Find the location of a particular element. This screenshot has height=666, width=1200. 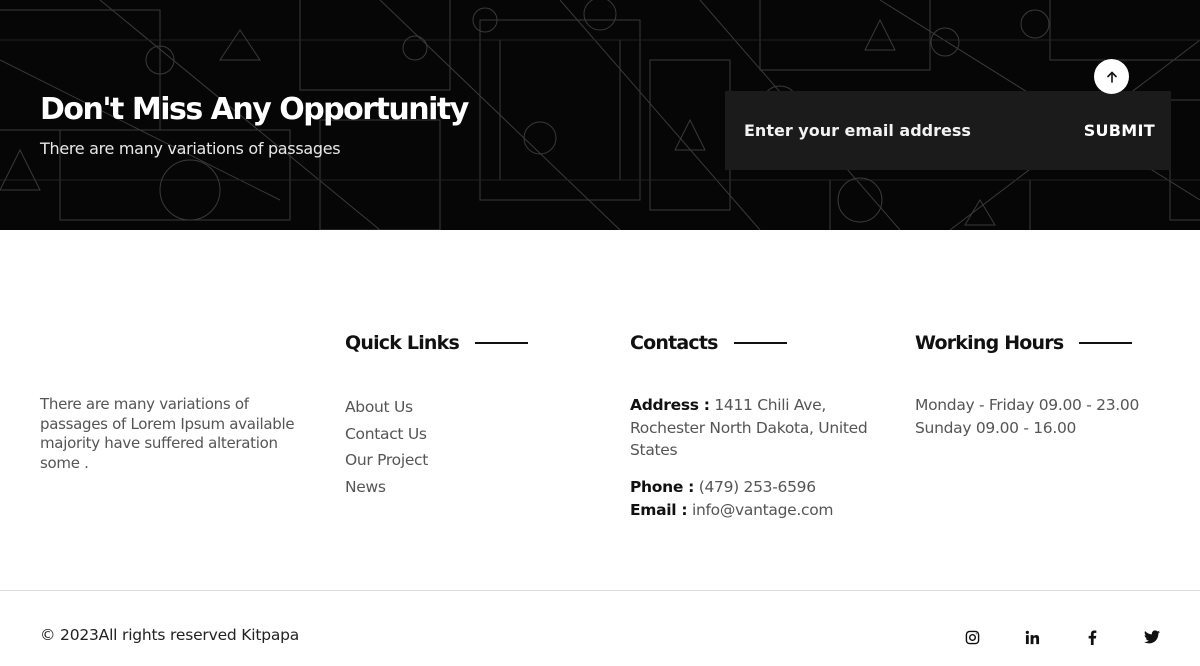

hours-sunday: Sunday 09.00 - 16.00 is located at coordinates (996, 427).